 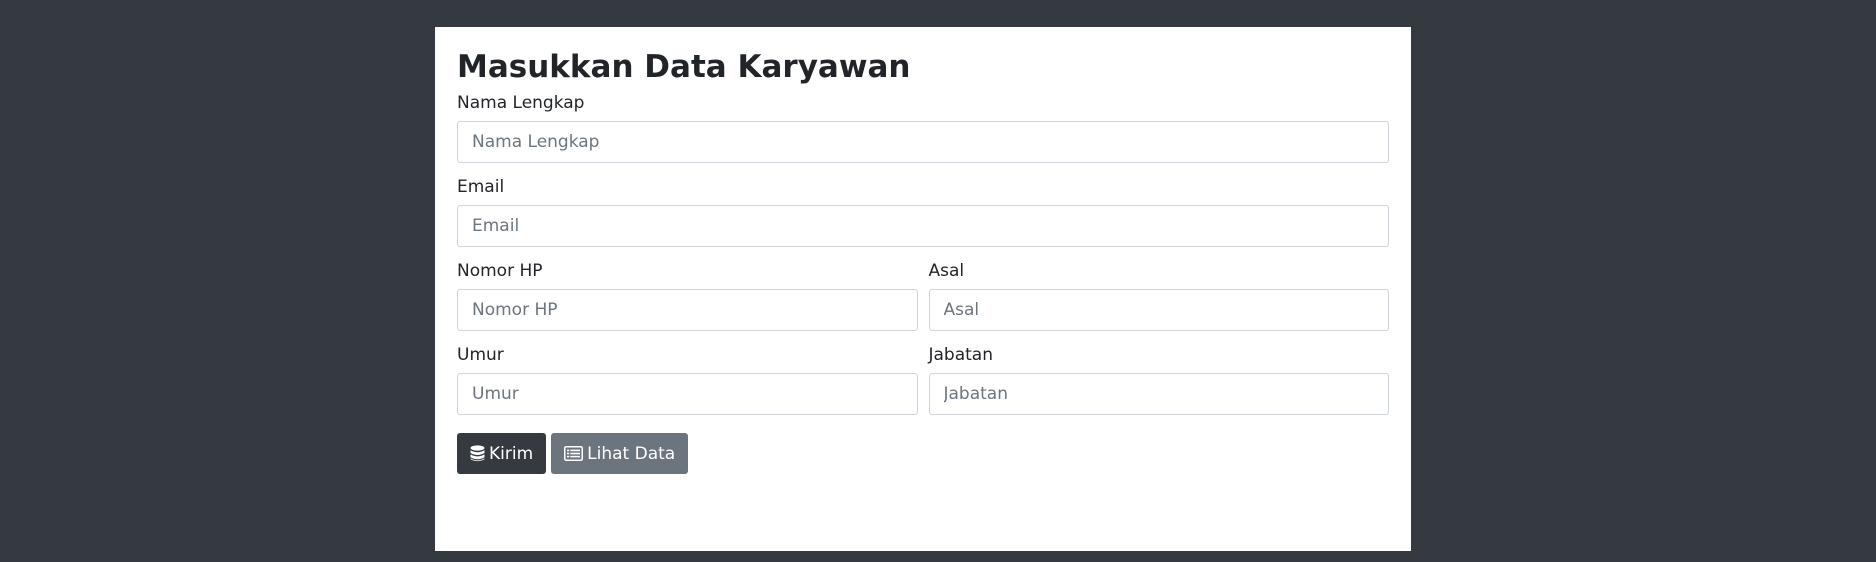 I want to click on form-actions: Kirim Lihat Data, so click(x=923, y=453).